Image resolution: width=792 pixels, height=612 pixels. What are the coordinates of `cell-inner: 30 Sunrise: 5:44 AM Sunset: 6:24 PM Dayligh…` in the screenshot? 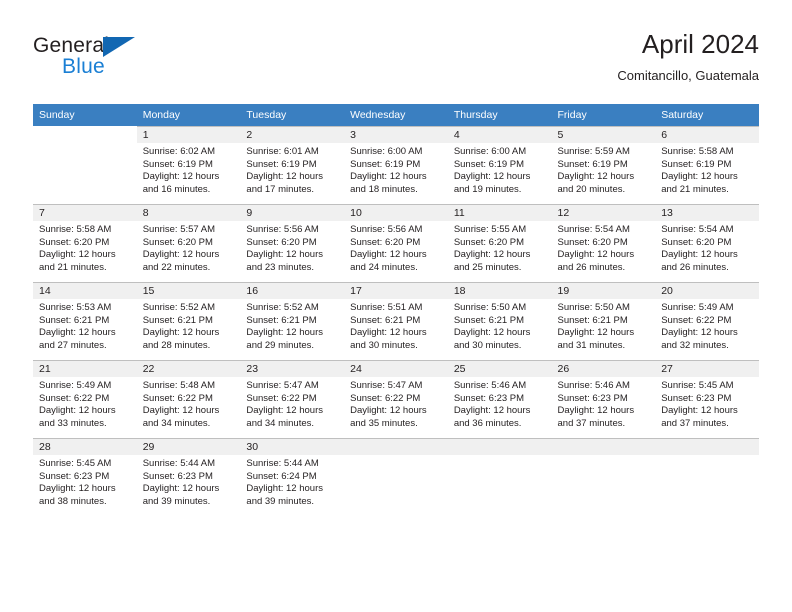 It's located at (292, 477).